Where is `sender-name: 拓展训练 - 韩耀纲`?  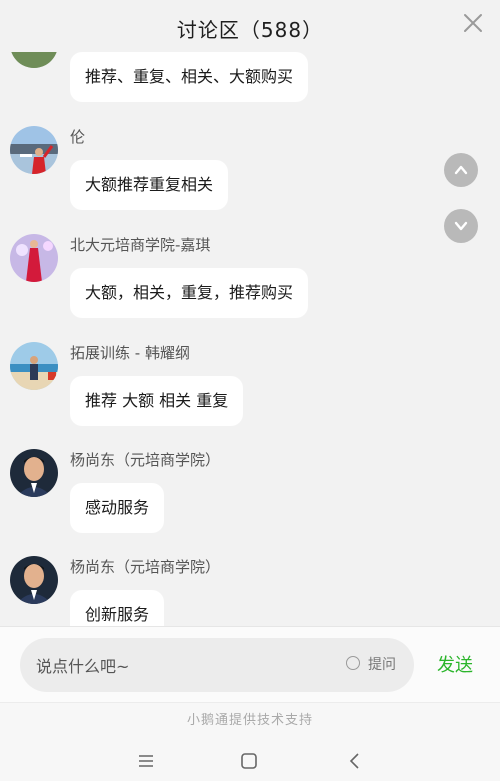
sender-name: 拓展训练 - 韩耀纲 is located at coordinates (130, 353).